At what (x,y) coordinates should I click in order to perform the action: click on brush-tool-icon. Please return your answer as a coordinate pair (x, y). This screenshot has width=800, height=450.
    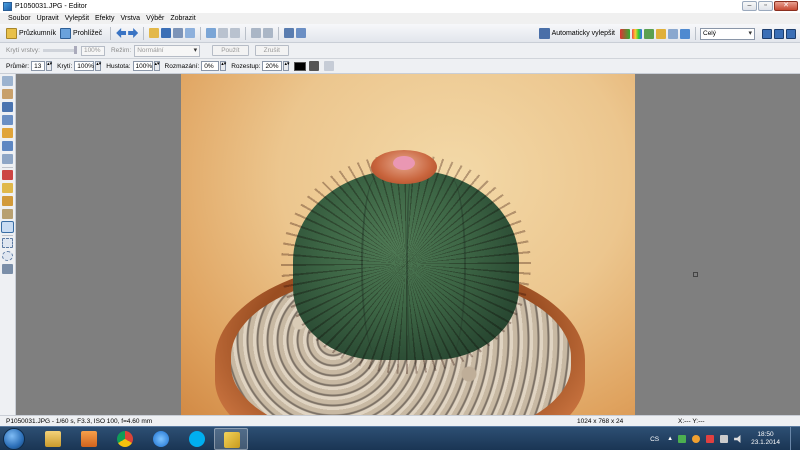
    Looking at the image, I should click on (7, 188).